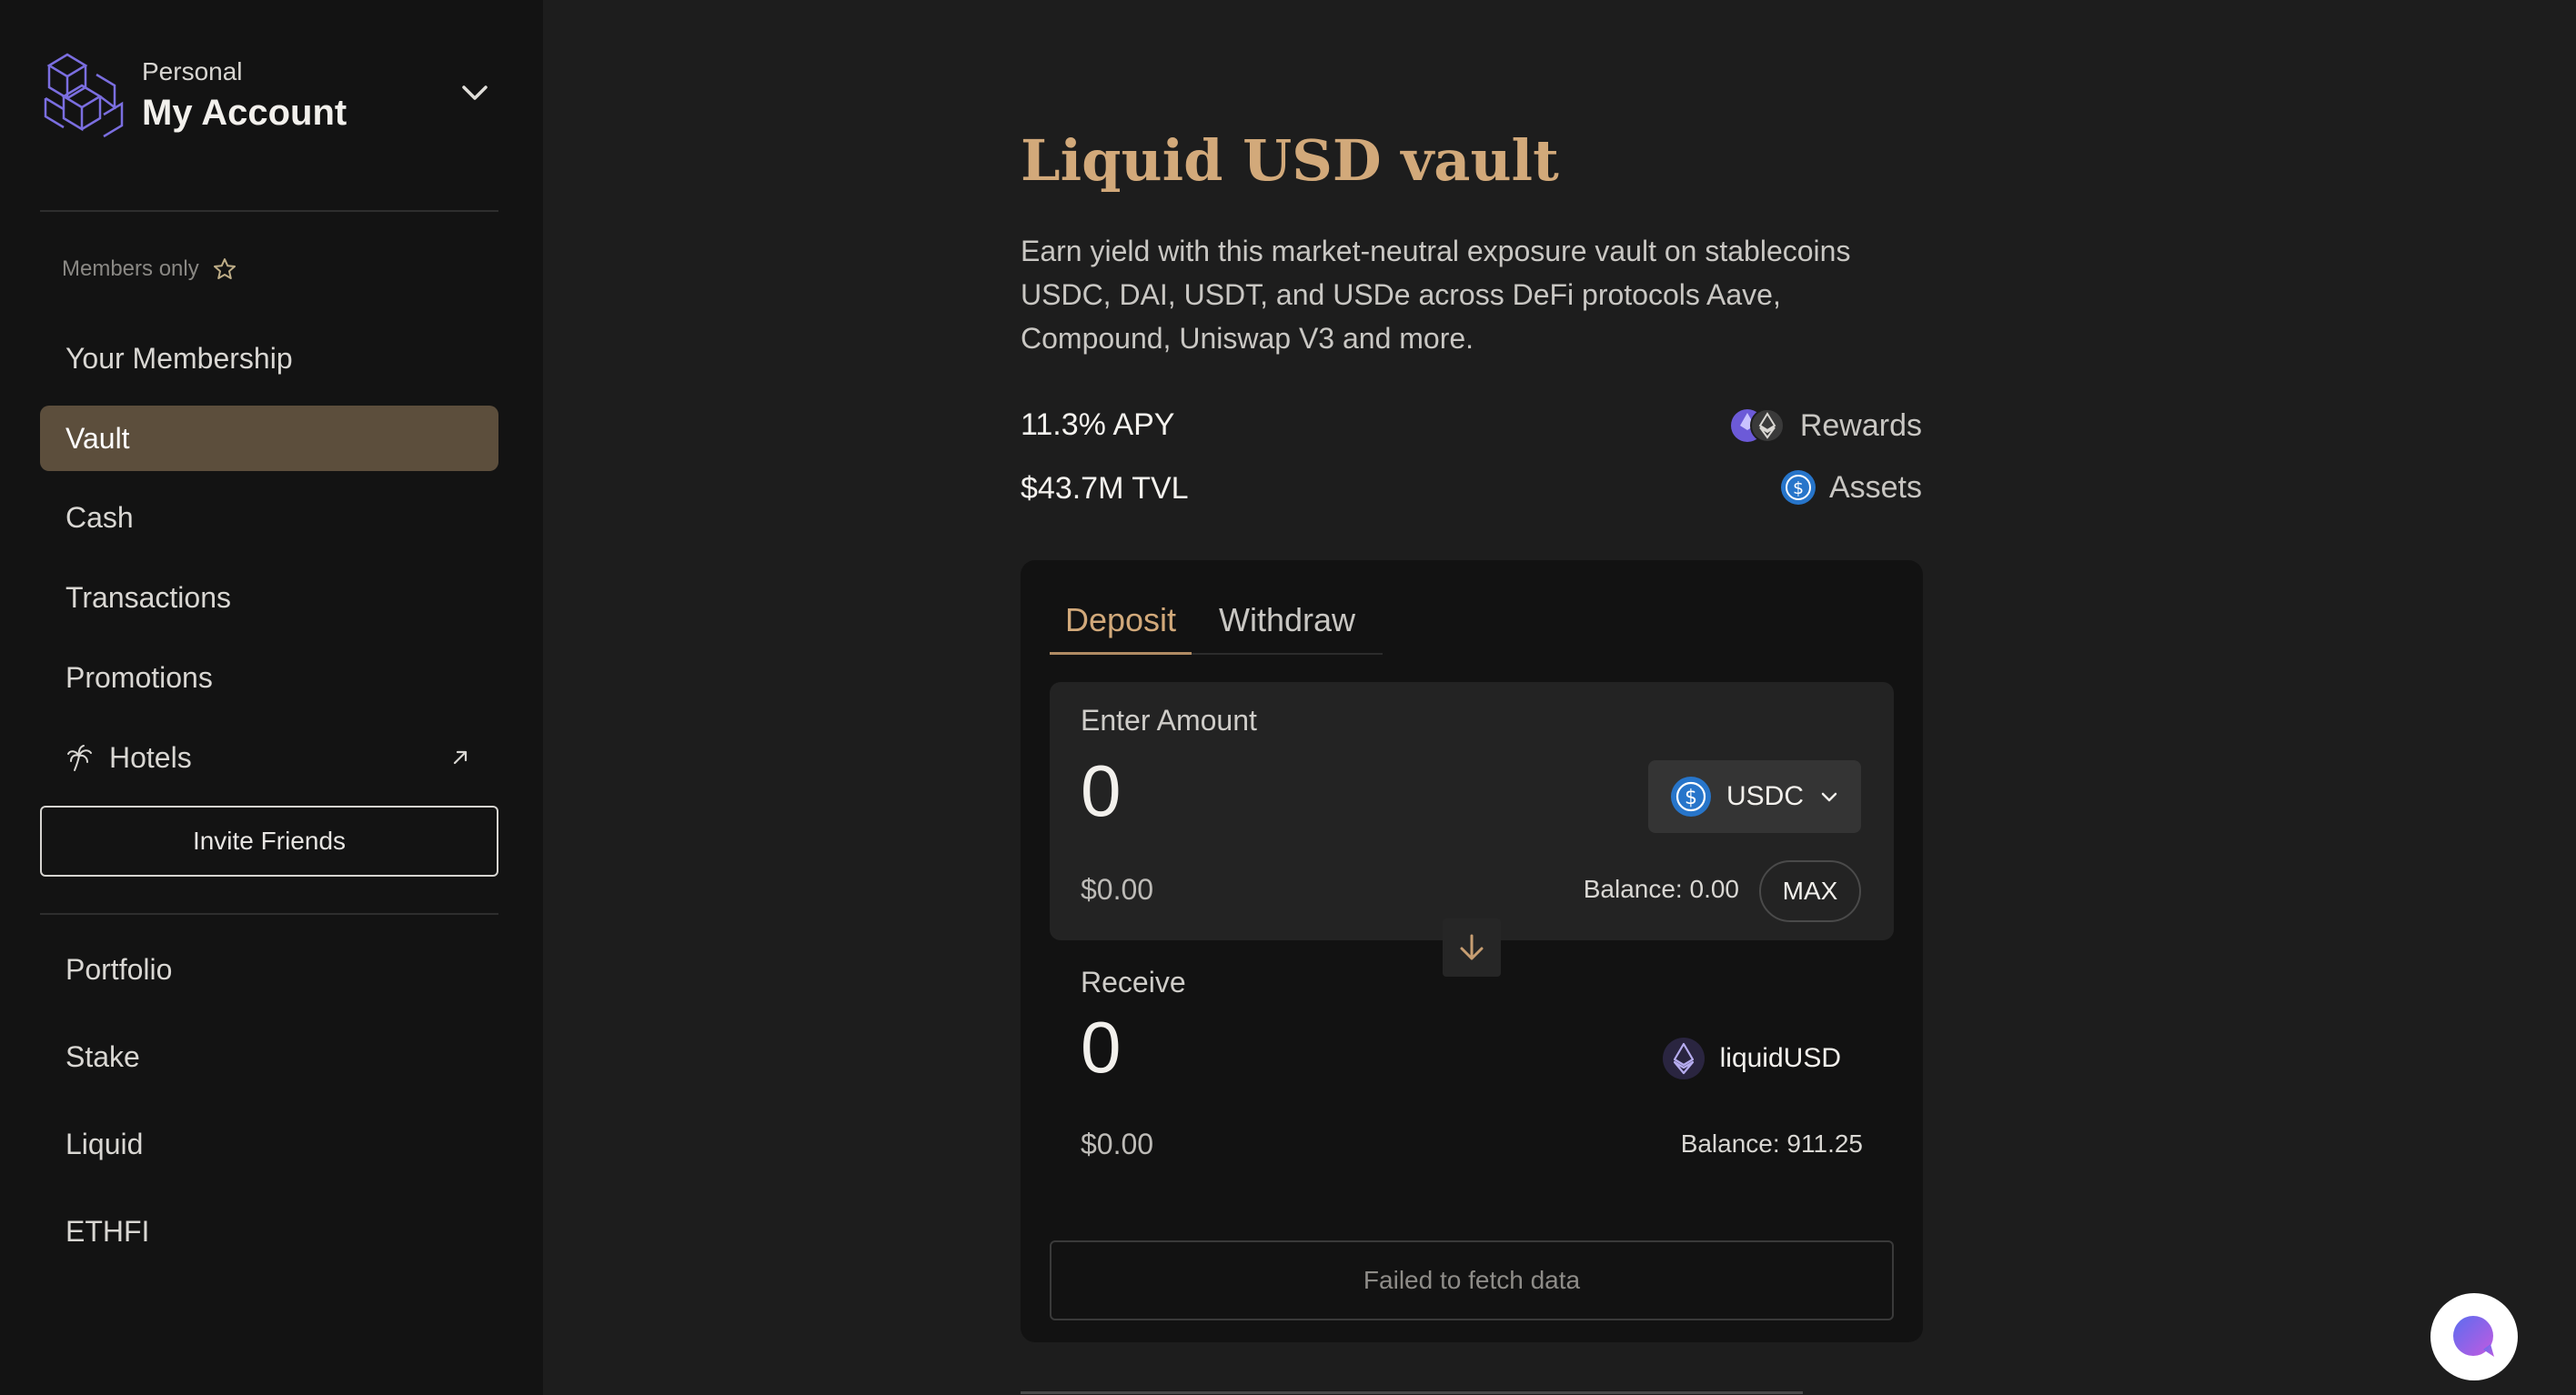 The image size is (2576, 1395). Describe the element at coordinates (269, 841) in the screenshot. I see `invite-friends-button: Invite Friends` at that location.